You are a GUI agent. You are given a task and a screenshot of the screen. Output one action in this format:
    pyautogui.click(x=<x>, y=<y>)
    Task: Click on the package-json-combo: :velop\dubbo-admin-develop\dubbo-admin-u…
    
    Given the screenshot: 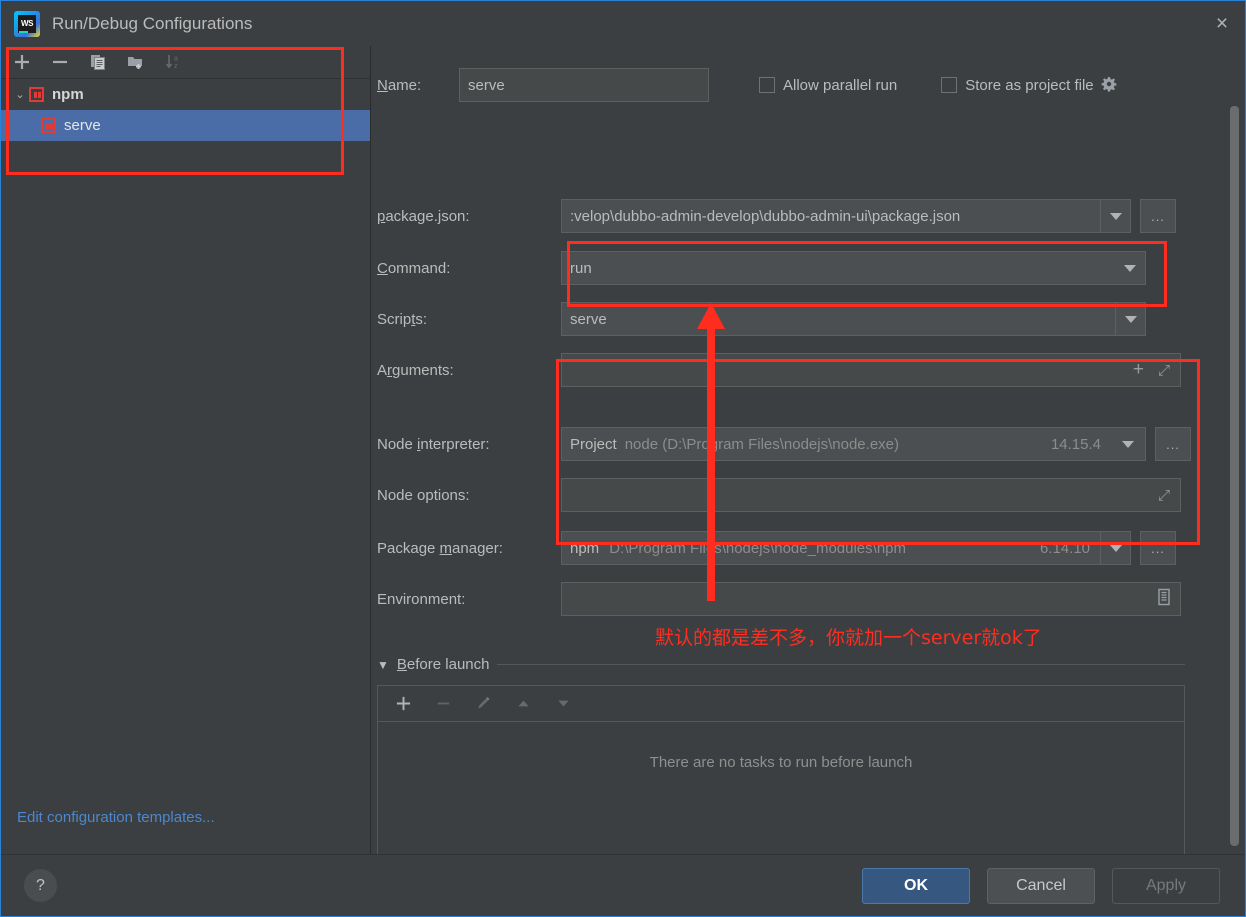 What is the action you would take?
    pyautogui.click(x=846, y=216)
    